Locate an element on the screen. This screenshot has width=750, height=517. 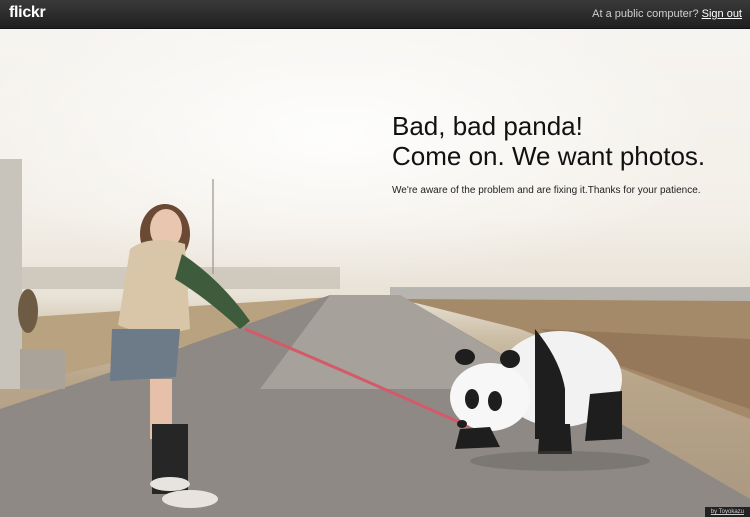
error-headline: Bad, bad panda! Come on. We want photos. is located at coordinates (548, 141).